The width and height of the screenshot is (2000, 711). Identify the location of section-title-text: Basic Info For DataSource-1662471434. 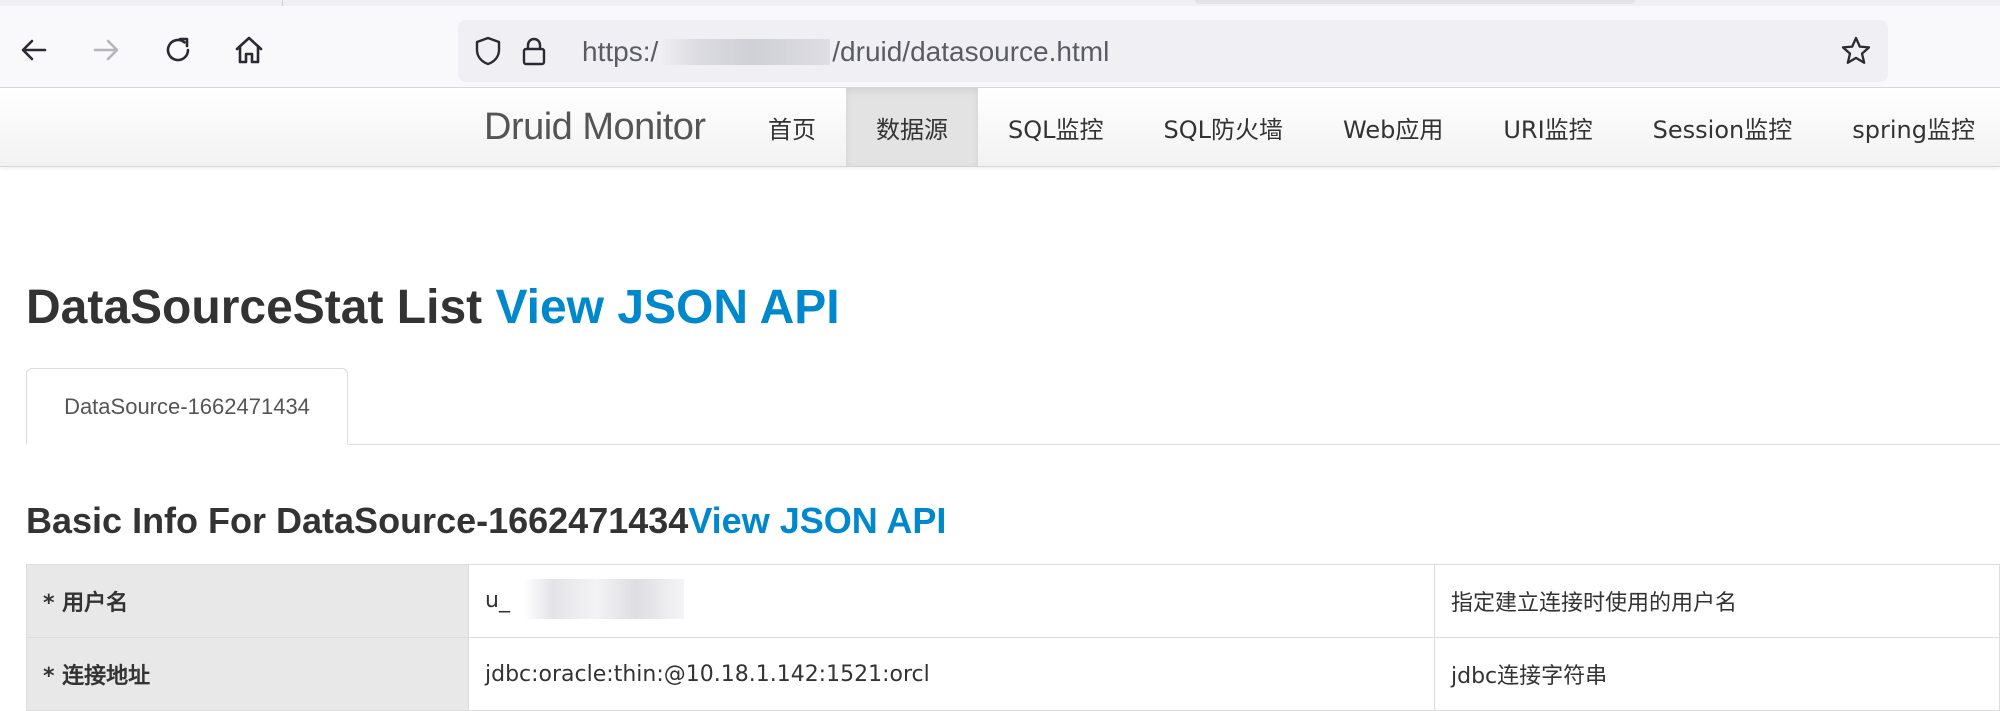
(357, 520).